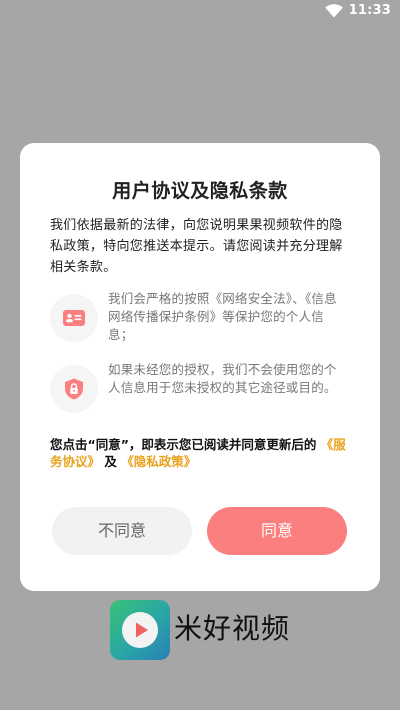 This screenshot has height=710, width=400. I want to click on wifi-icon, so click(333, 10).